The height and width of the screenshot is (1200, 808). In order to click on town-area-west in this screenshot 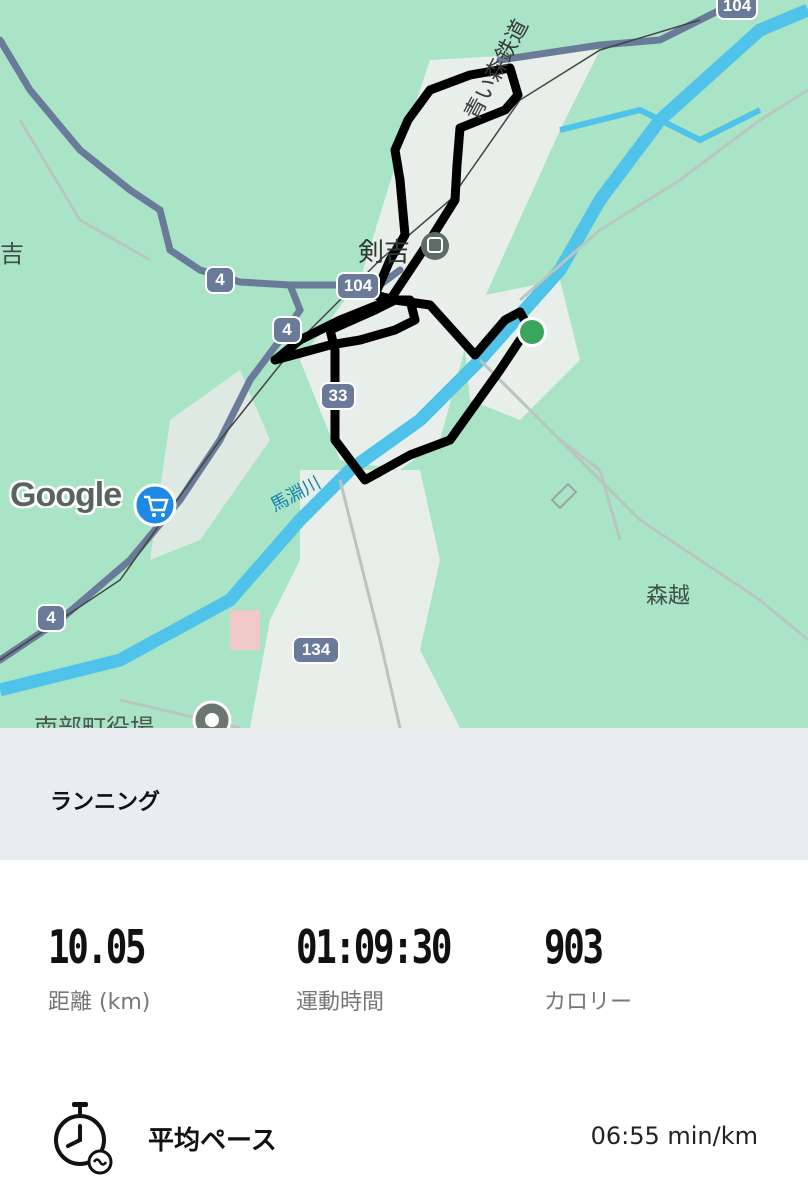, I will do `click(210, 465)`.